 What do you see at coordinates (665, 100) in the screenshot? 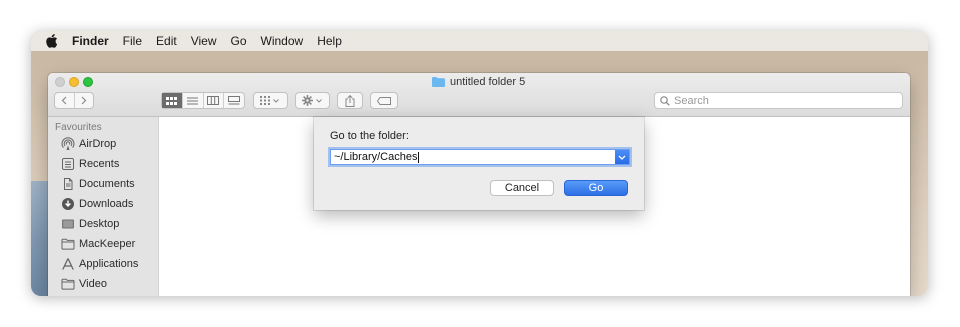
I see `search-icon` at bounding box center [665, 100].